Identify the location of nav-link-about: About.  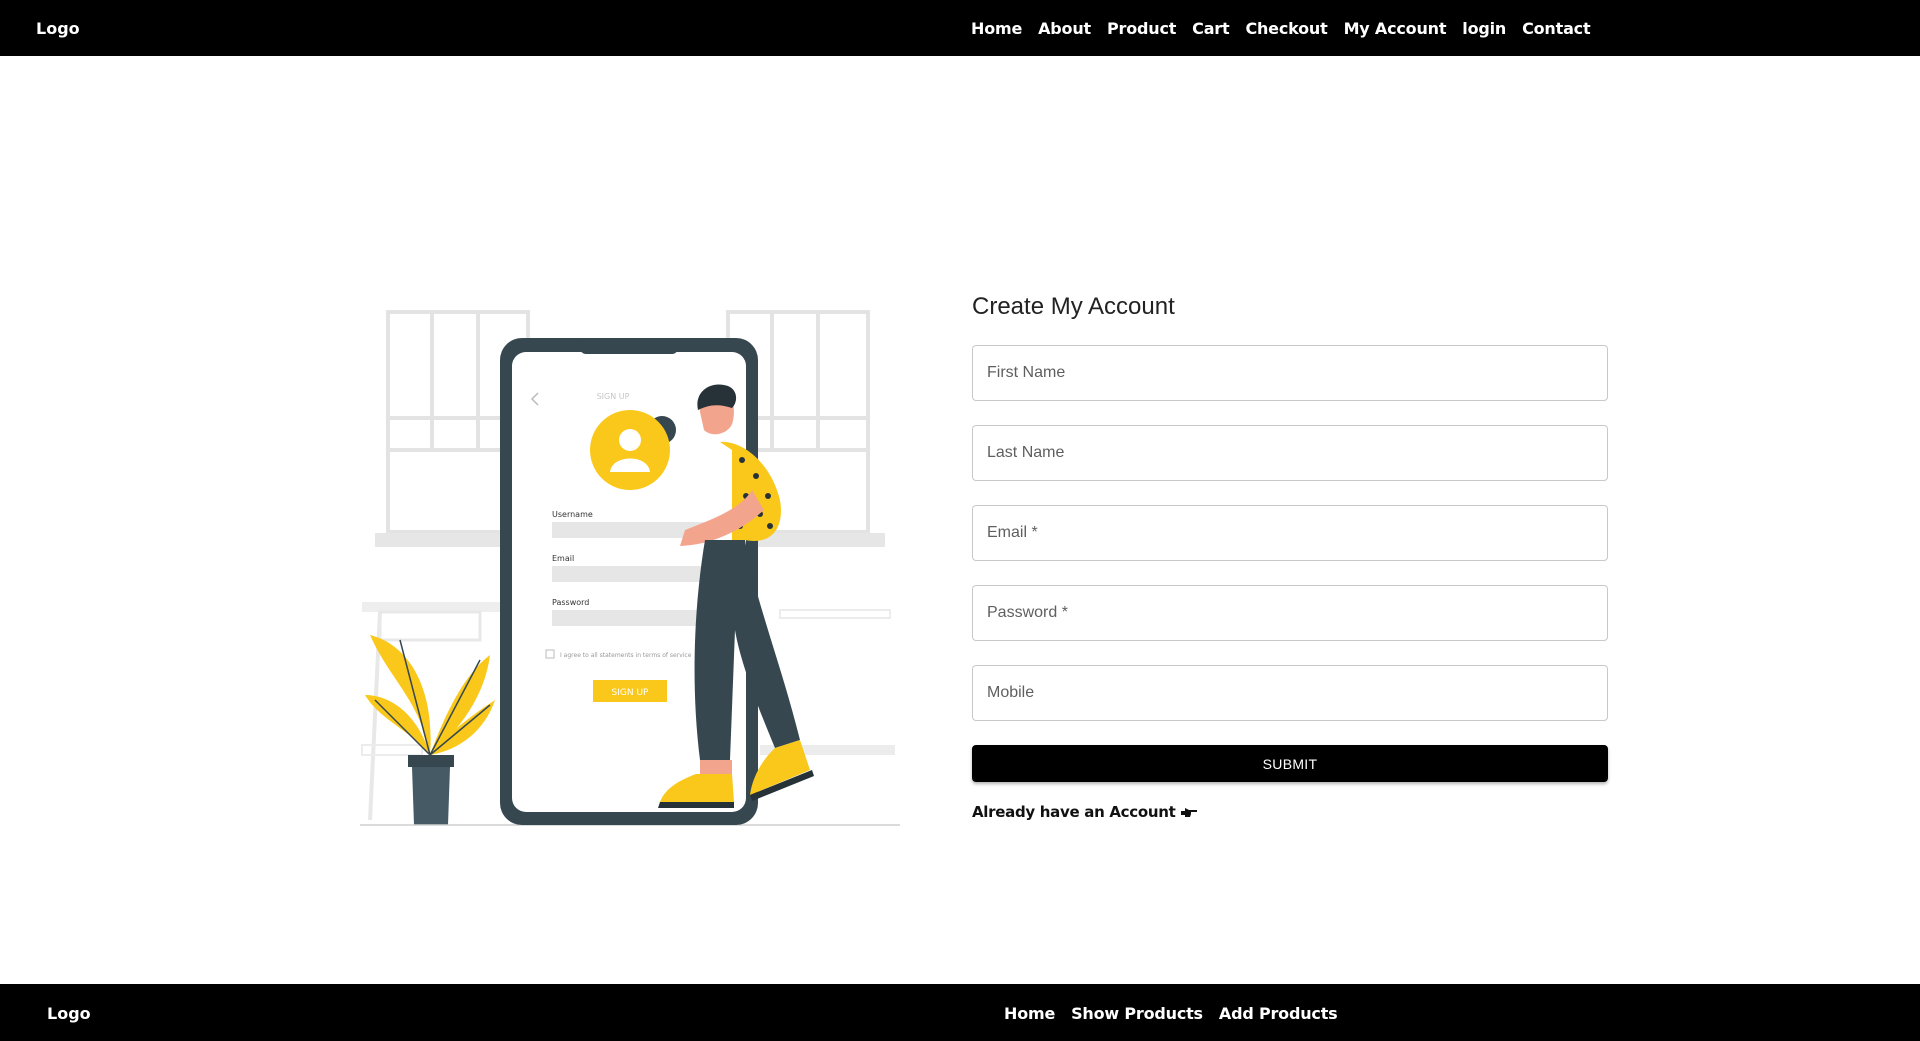
(1064, 28).